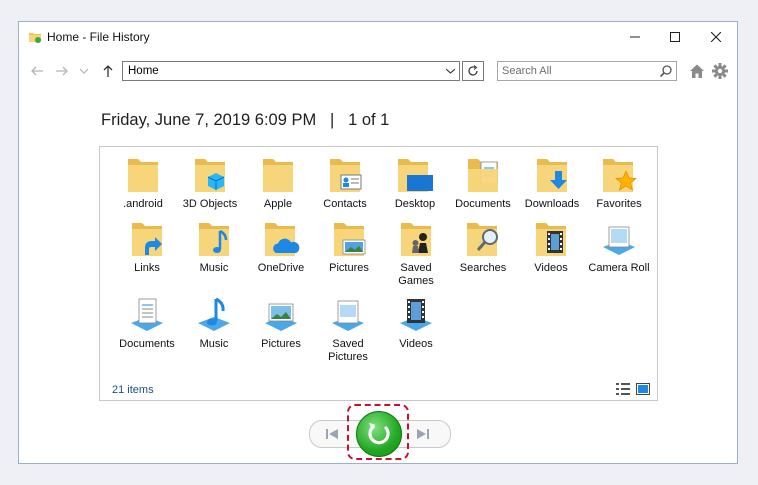 This screenshot has height=485, width=758. Describe the element at coordinates (483, 175) in the screenshot. I see `documents-folder-icon` at that location.